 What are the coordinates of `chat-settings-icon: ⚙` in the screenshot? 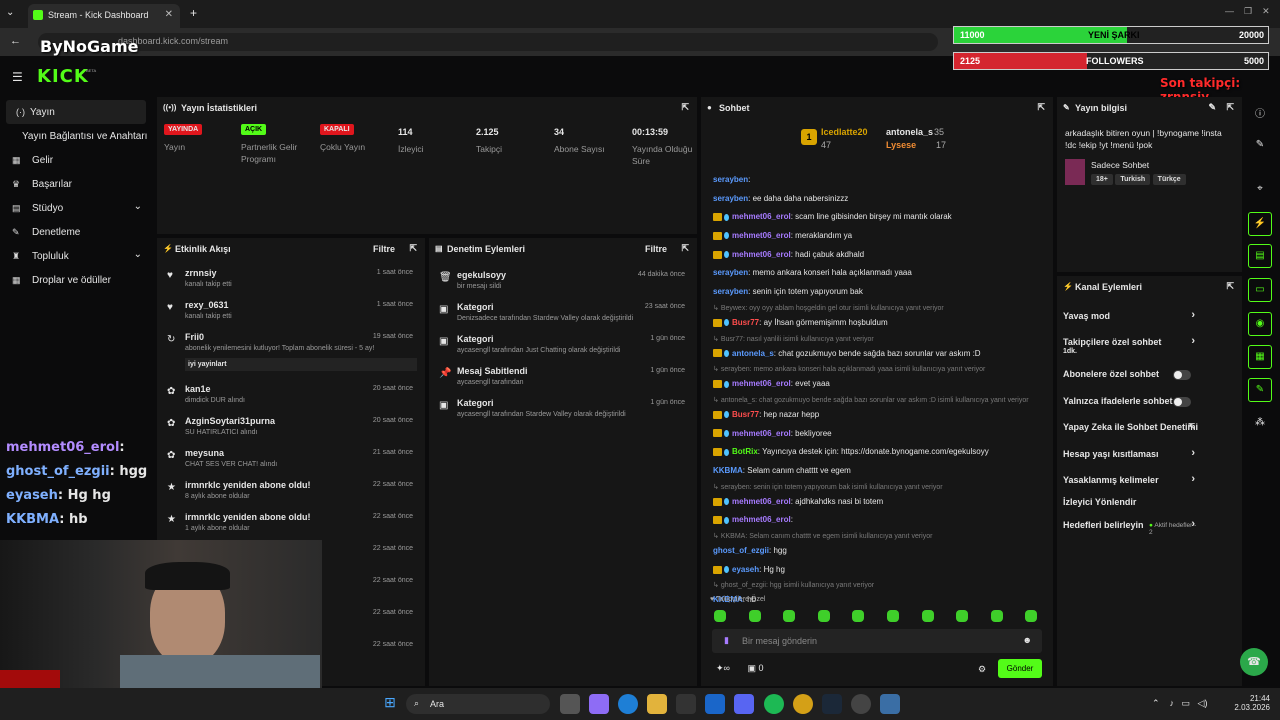 It's located at (982, 669).